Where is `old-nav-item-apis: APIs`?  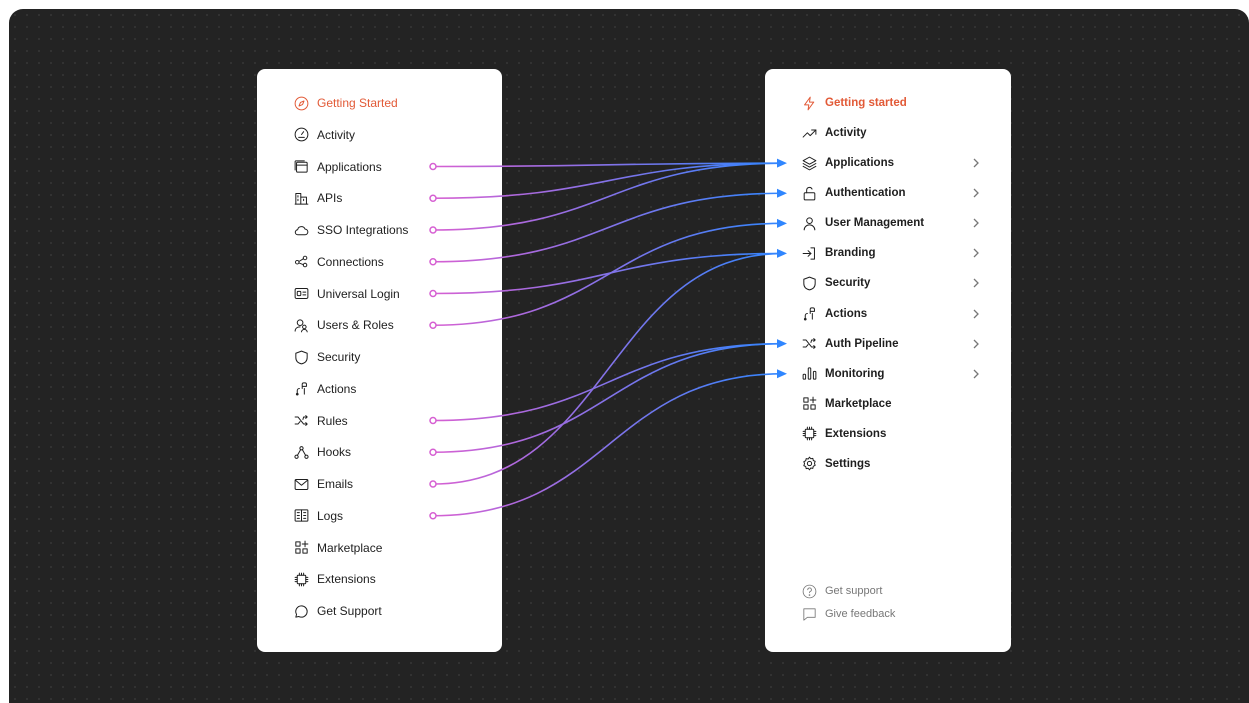
old-nav-item-apis: APIs is located at coordinates (317, 198).